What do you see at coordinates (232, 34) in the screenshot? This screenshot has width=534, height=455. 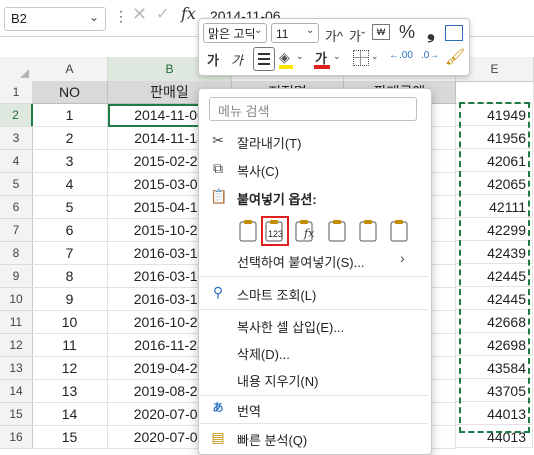 I see `font-name-value: 맑은 고딕` at bounding box center [232, 34].